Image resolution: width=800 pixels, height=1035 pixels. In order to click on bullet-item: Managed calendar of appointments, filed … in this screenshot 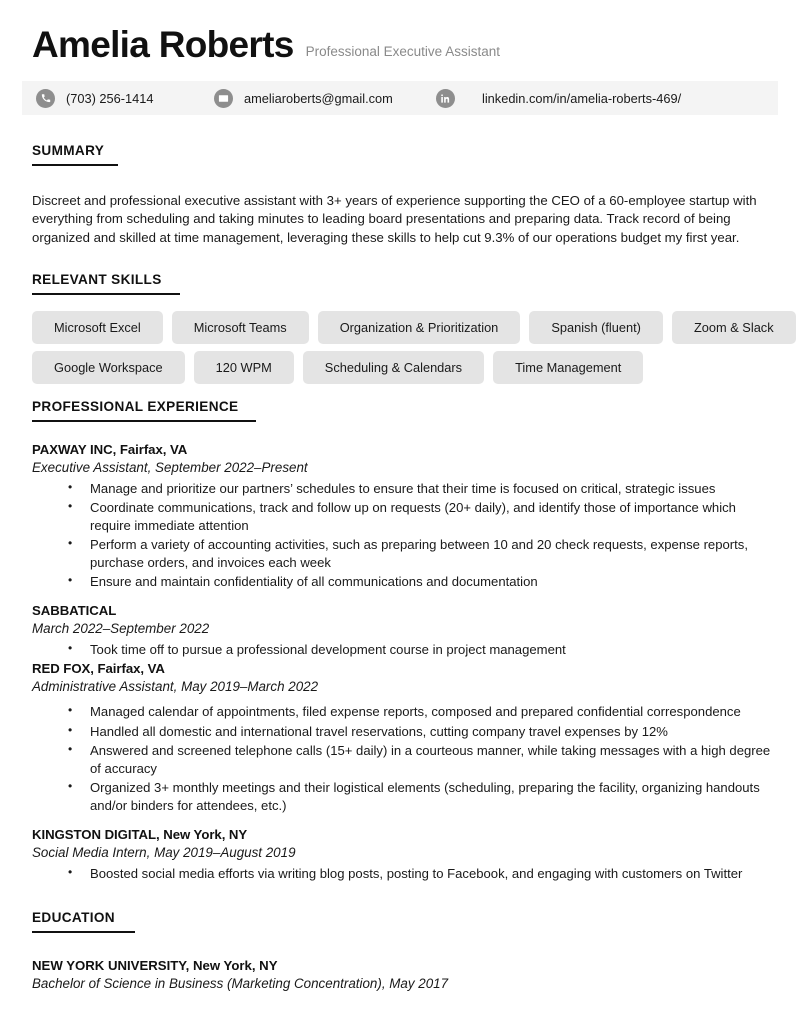, I will do `click(423, 711)`.